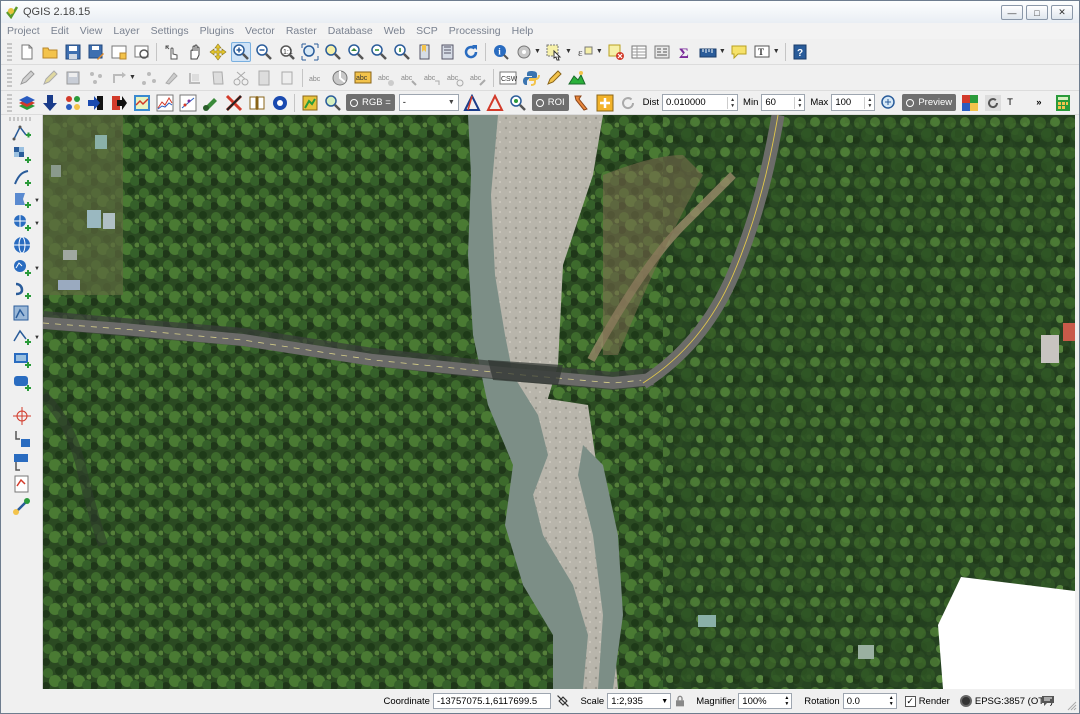 The image size is (1080, 714). I want to click on pin-labels-icon, so click(287, 78).